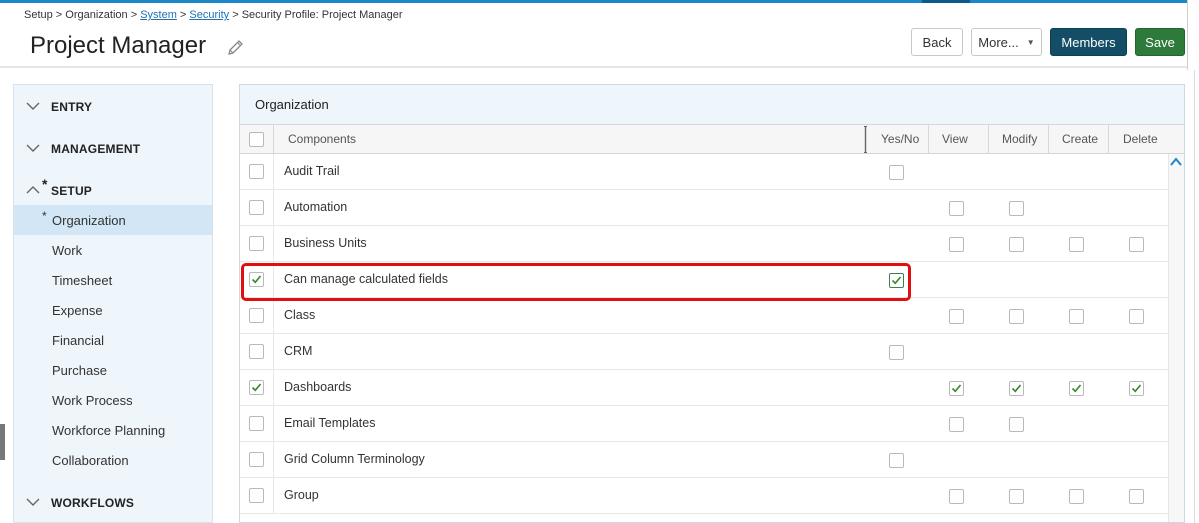 The image size is (1199, 523). What do you see at coordinates (312, 171) in the screenshot?
I see `component-name: Audit Trail` at bounding box center [312, 171].